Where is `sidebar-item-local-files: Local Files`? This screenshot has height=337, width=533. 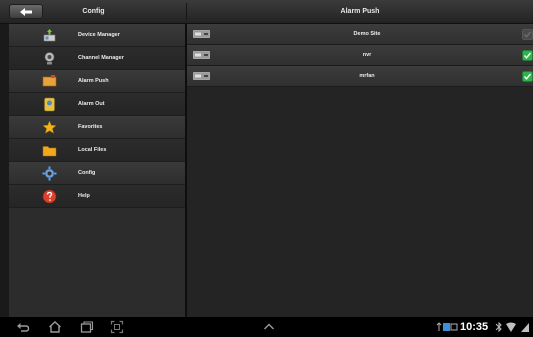
sidebar-item-local-files: Local Files is located at coordinates (97, 150).